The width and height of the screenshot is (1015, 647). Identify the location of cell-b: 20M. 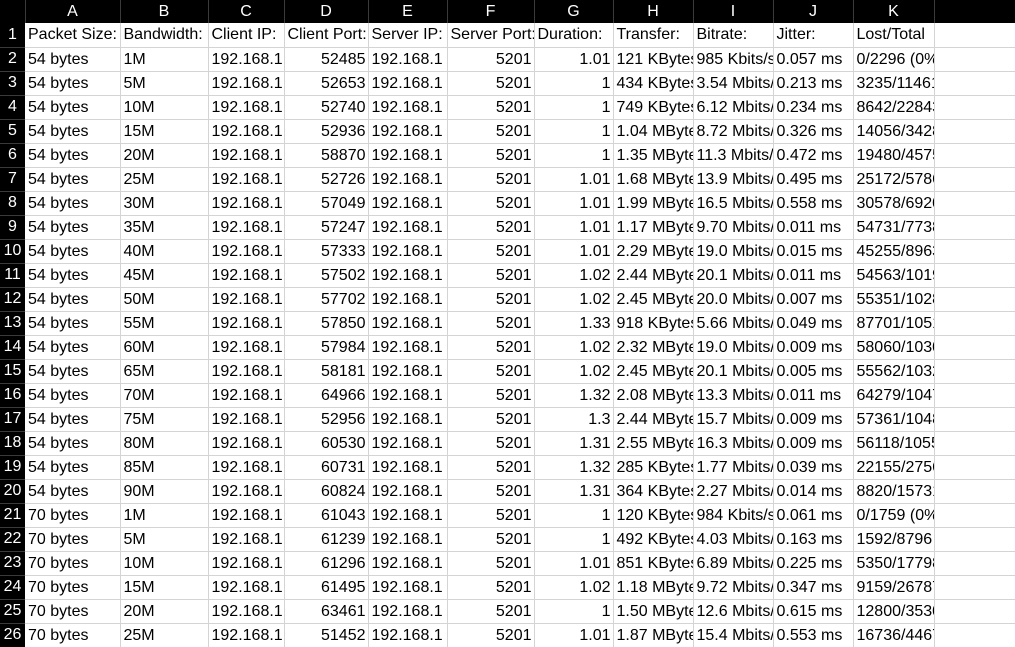
(164, 155).